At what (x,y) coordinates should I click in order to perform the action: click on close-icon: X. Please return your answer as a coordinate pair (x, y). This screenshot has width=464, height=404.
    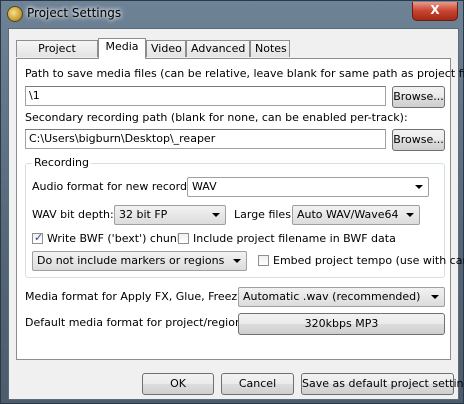
    Looking at the image, I should click on (435, 10).